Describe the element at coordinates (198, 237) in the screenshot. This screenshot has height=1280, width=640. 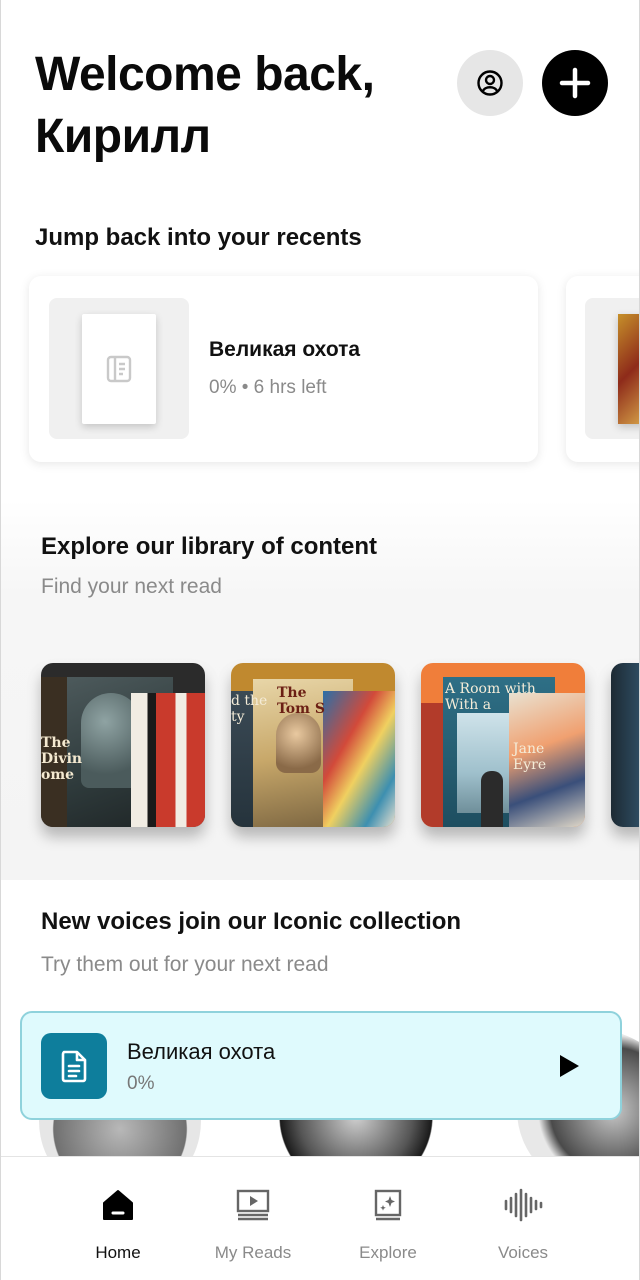
I see `recents-title: Jump back into your recents` at that location.